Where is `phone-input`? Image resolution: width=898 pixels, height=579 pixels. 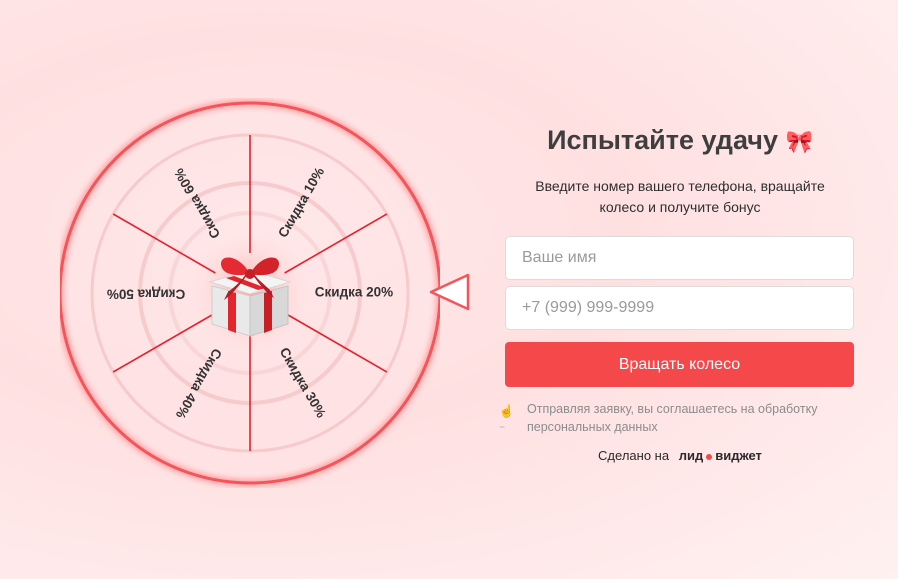 phone-input is located at coordinates (679, 308).